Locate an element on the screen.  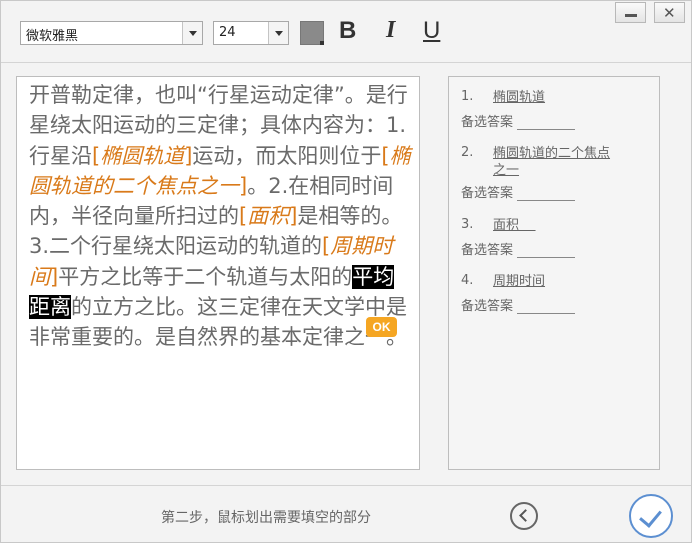
underline-button: U is located at coordinates (431, 31).